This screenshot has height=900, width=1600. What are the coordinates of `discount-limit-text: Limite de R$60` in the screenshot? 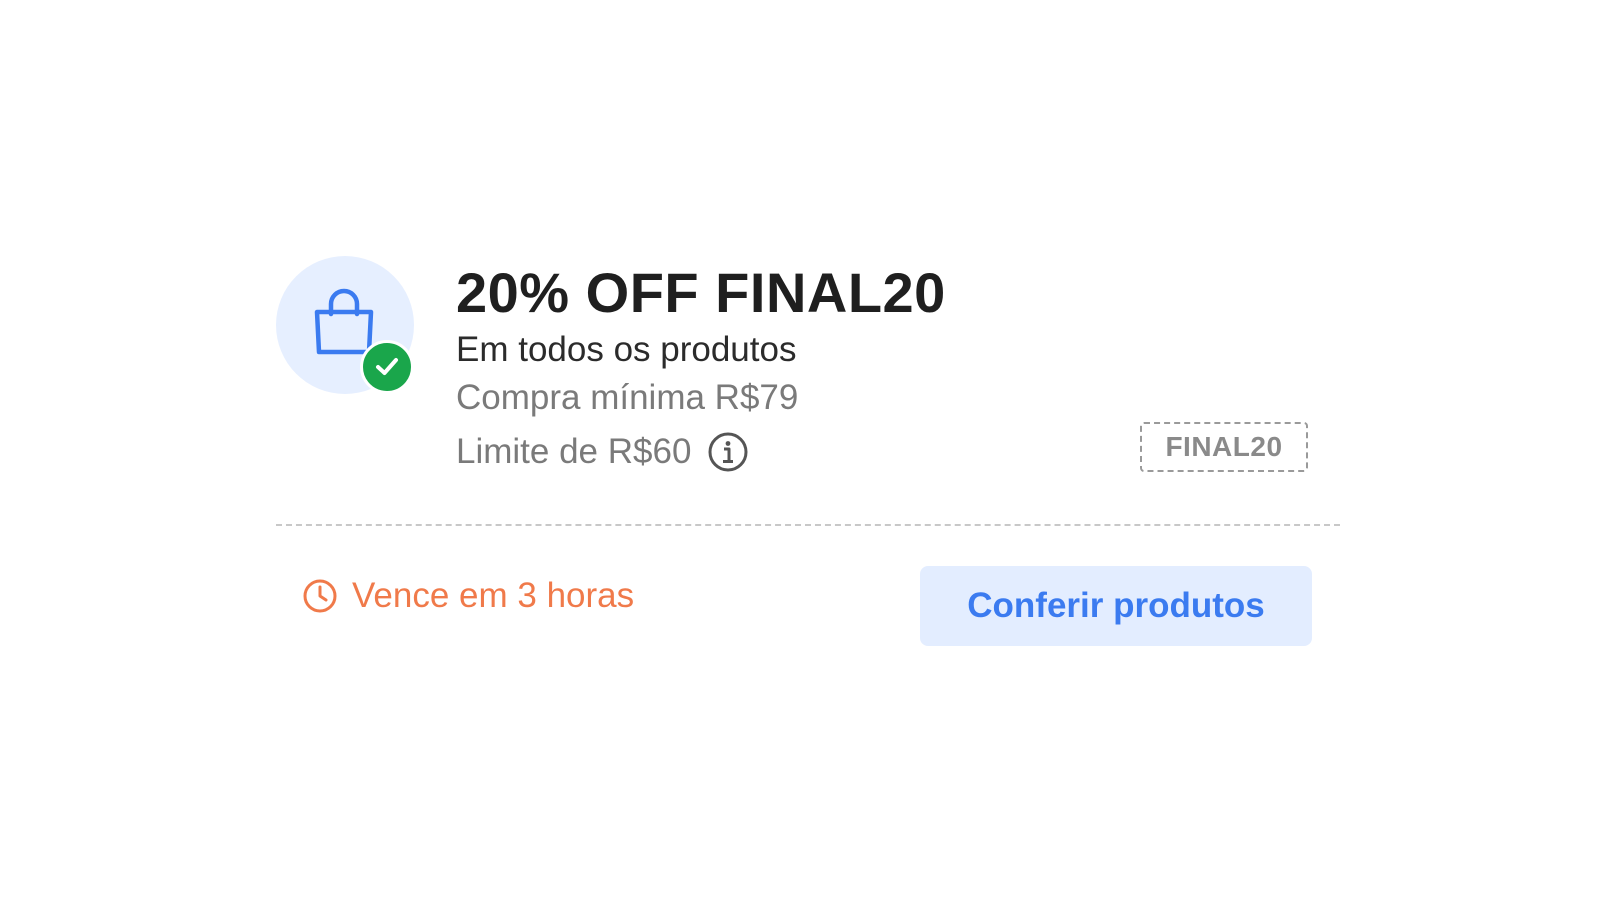 It's located at (574, 451).